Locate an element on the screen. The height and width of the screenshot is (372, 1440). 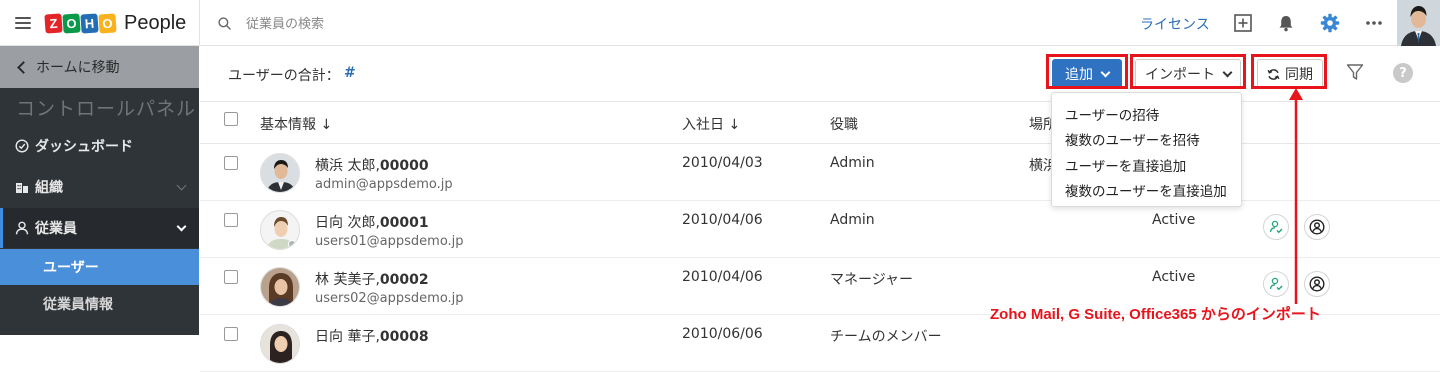
back-to-home-link: ホームに移動 is located at coordinates (99, 67).